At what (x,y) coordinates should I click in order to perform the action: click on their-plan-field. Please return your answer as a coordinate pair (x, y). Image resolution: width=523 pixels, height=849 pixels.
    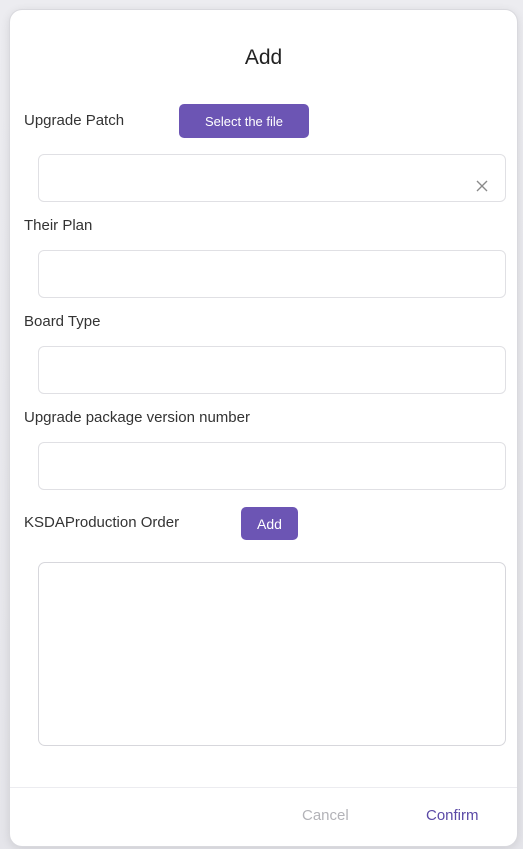
    Looking at the image, I should click on (272, 274).